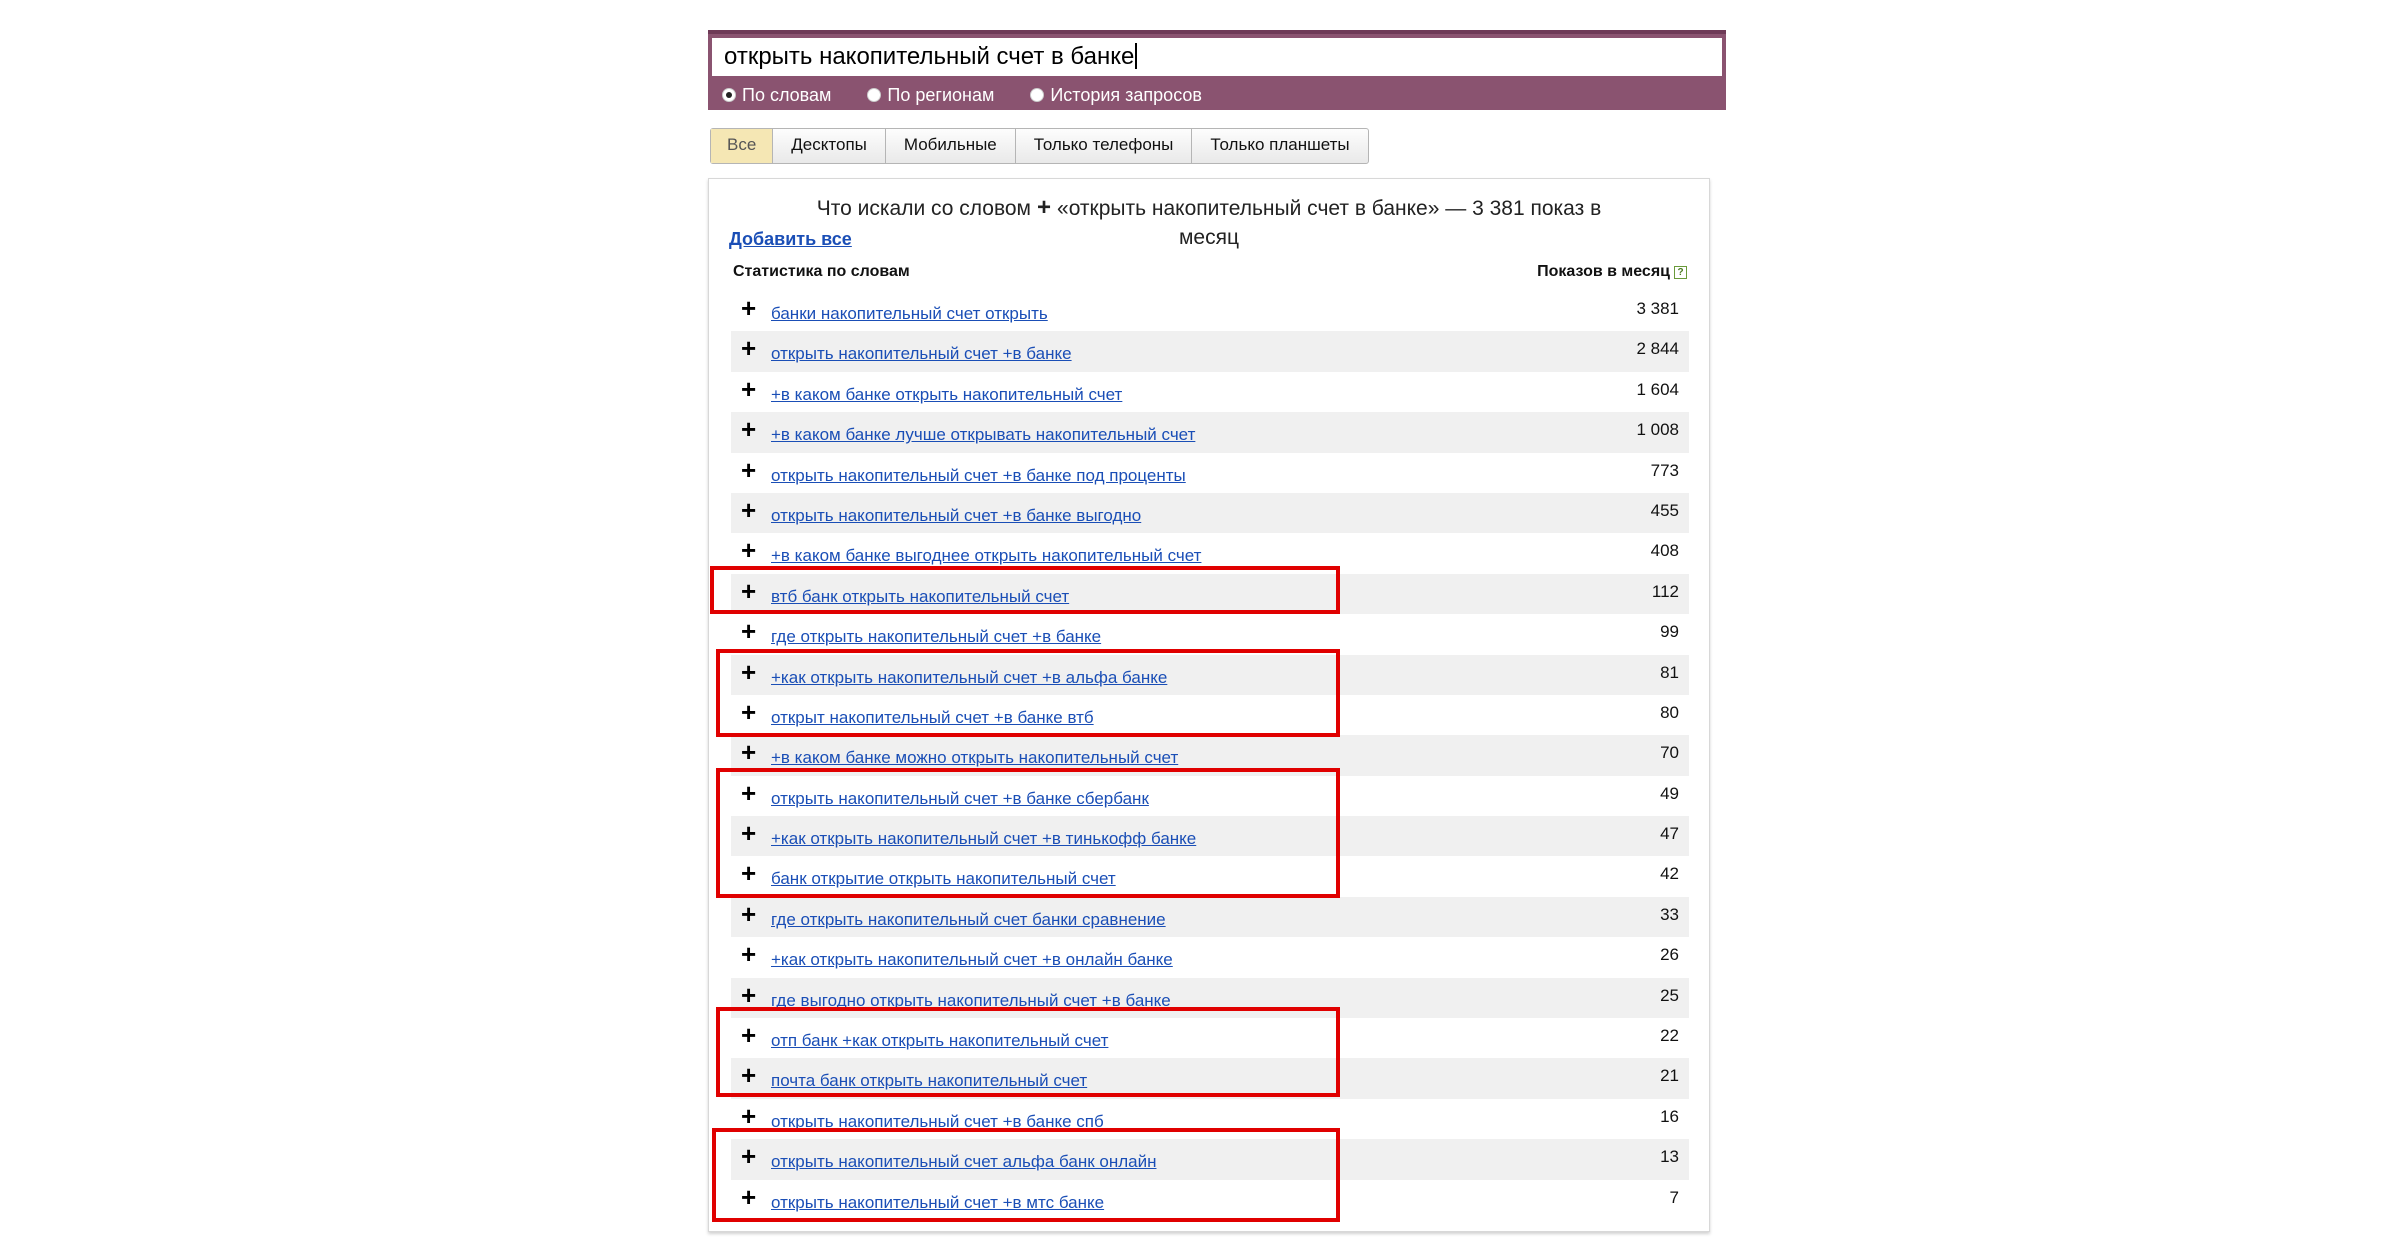 This screenshot has width=2400, height=1260. What do you see at coordinates (943, 879) in the screenshot?
I see `phrase-link: банк открытие открыть накопительный счет` at bounding box center [943, 879].